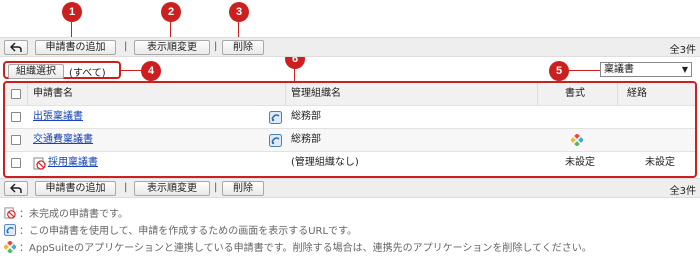 The width and height of the screenshot is (700, 256). What do you see at coordinates (350, 94) in the screenshot?
I see `table-header: 申請書名 管理組織名 書式 経路` at bounding box center [350, 94].